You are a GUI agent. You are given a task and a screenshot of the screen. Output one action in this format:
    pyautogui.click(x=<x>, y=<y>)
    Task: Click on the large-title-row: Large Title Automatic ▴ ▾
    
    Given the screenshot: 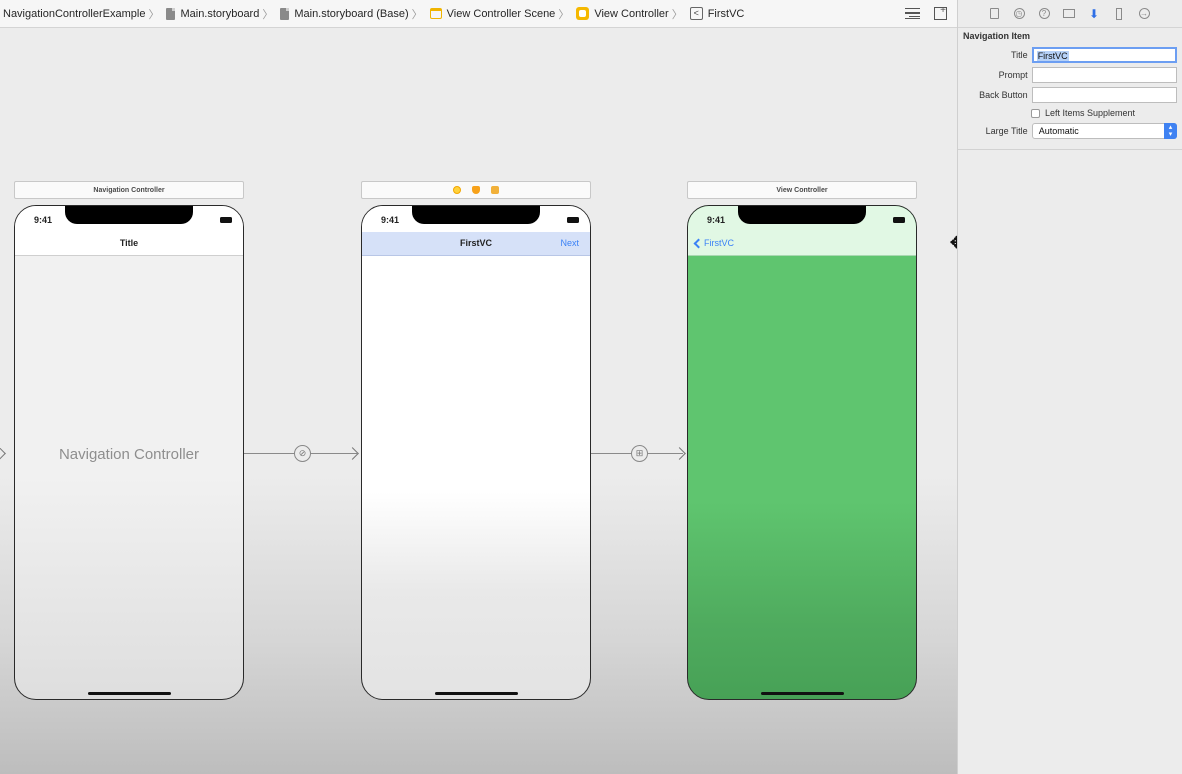 What is the action you would take?
    pyautogui.click(x=1070, y=131)
    